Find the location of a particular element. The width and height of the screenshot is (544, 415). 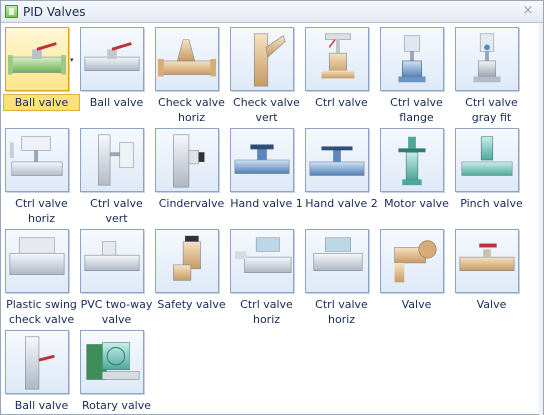

shape-label: Hand valve 2 is located at coordinates (341, 203).